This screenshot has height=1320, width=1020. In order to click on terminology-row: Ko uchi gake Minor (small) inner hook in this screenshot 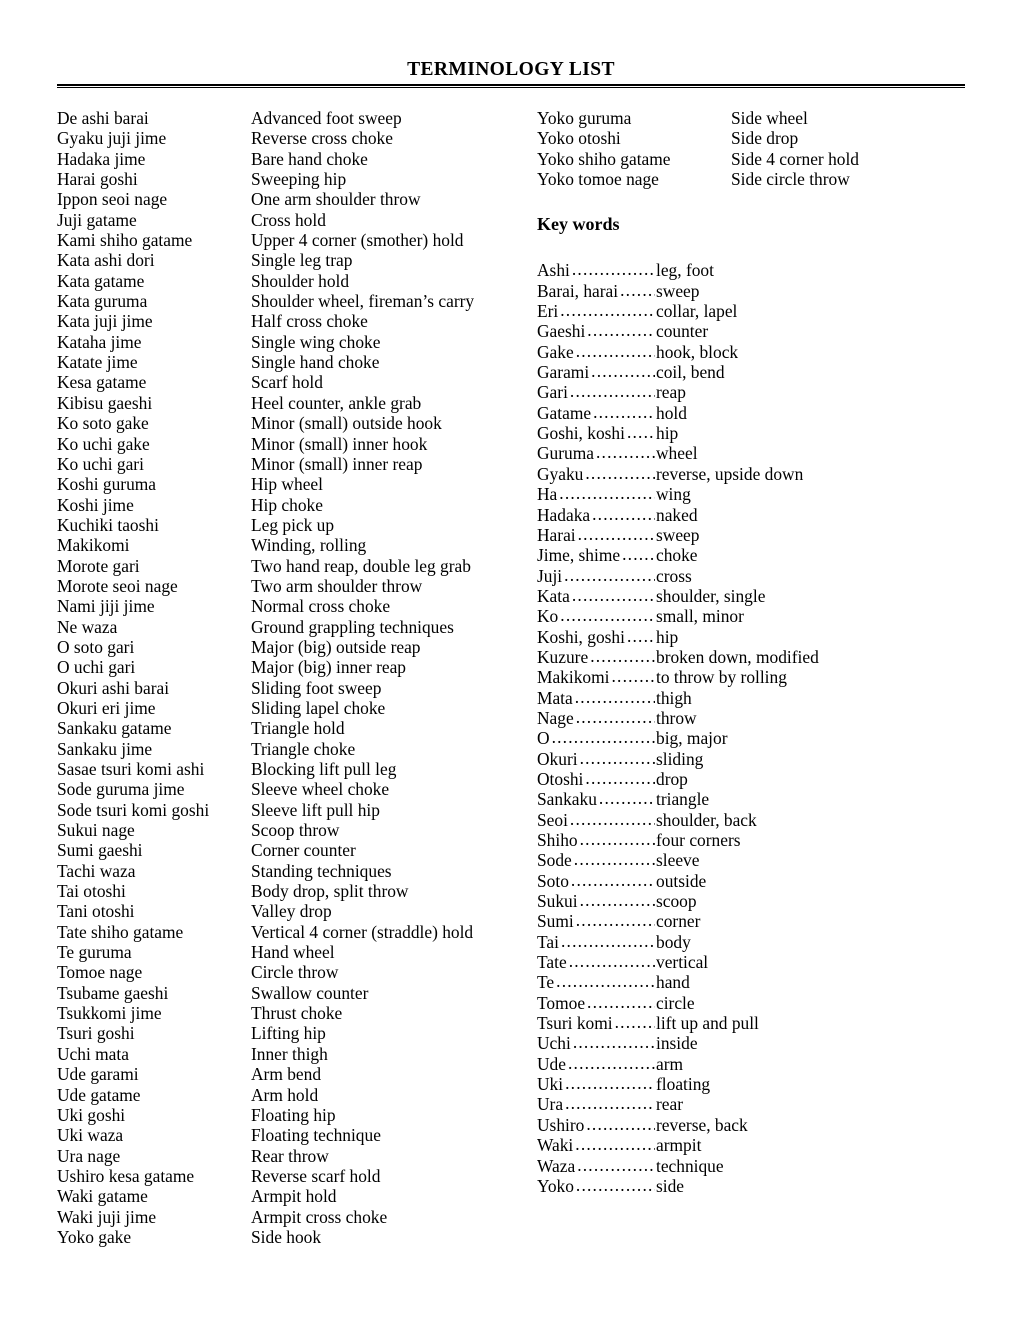, I will do `click(287, 444)`.